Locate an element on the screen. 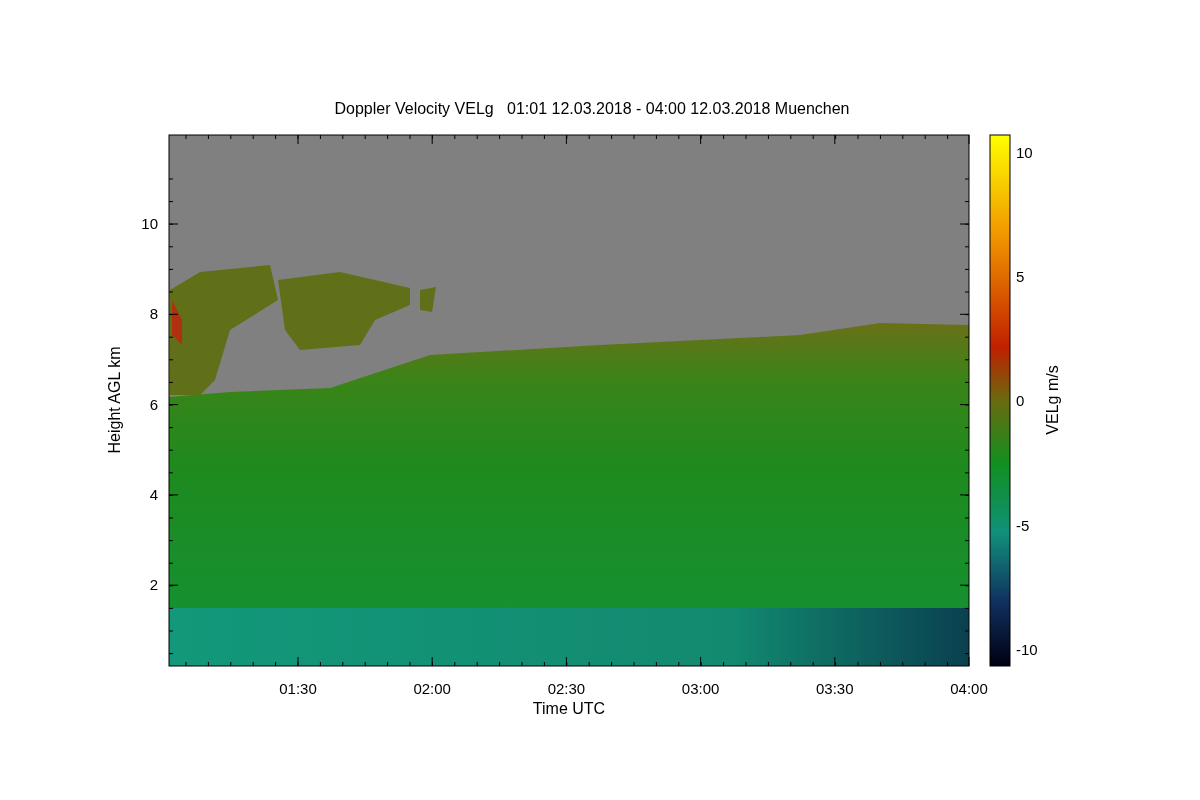  y-tick-label: 2 is located at coordinates (153, 585).